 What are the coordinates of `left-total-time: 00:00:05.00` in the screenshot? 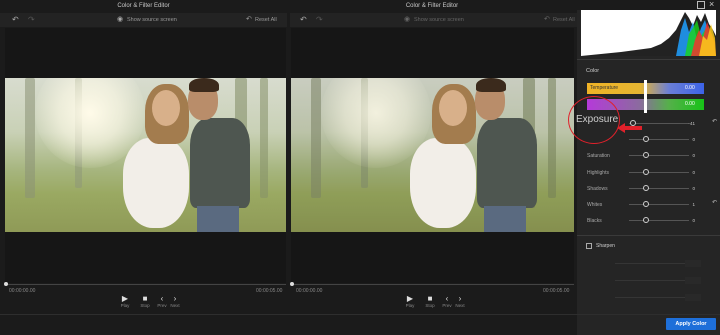 It's located at (269, 291).